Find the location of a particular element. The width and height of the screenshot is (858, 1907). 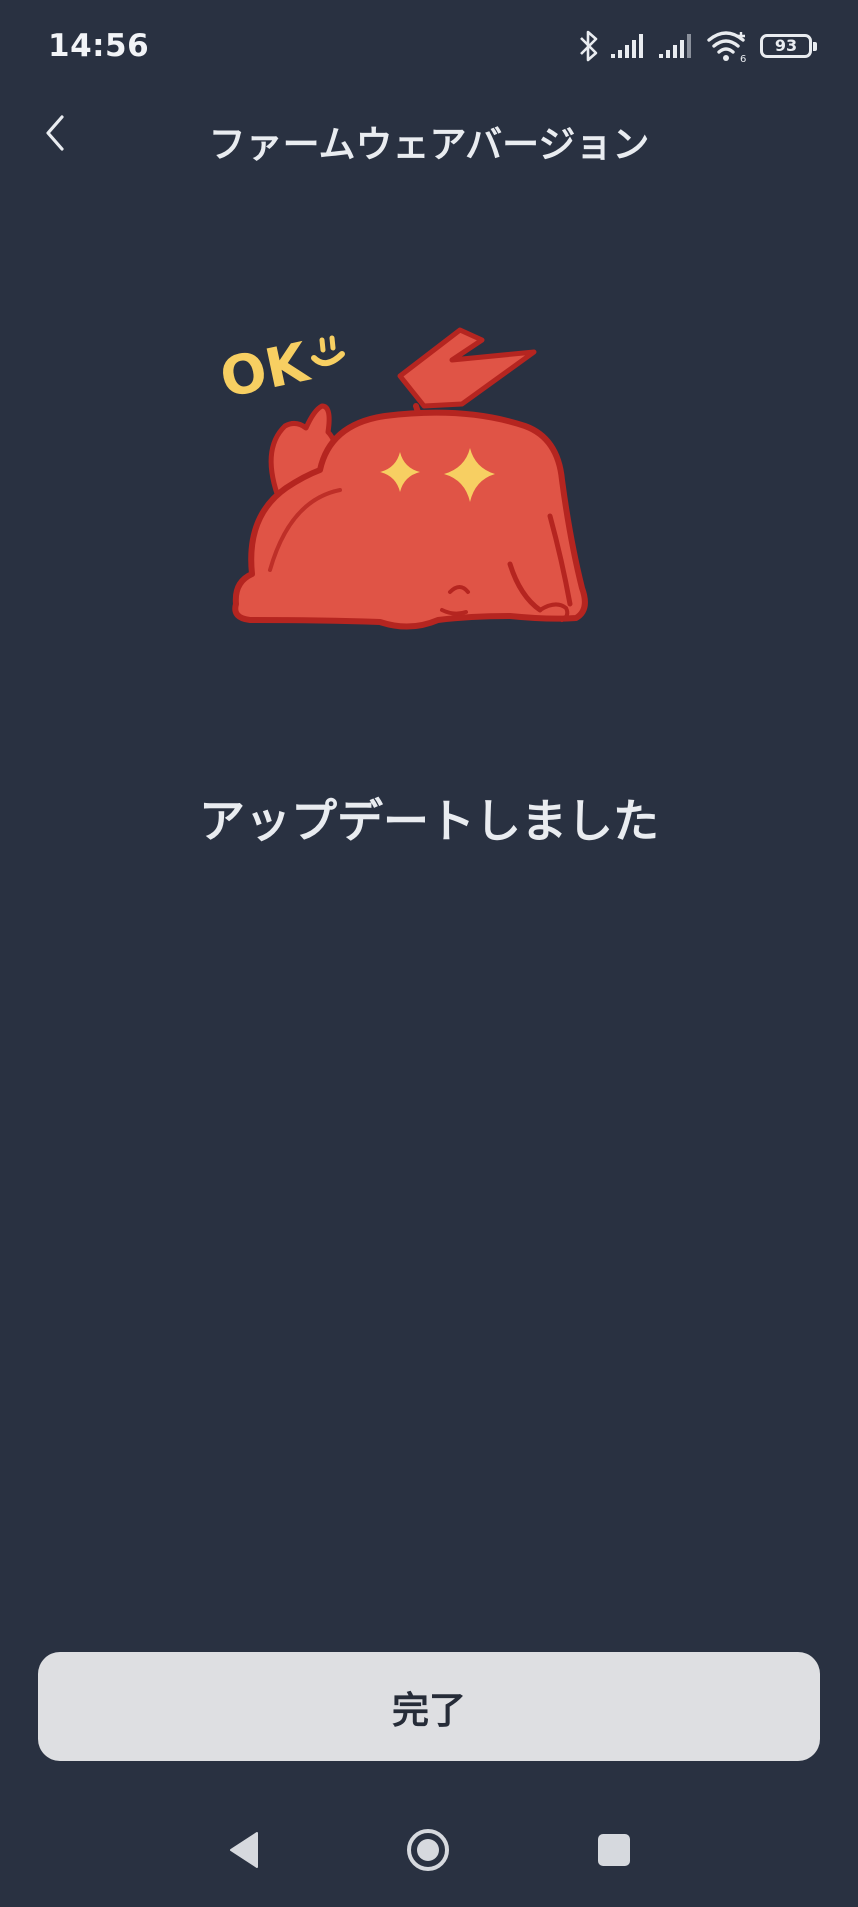

status-icons: 6 93 is located at coordinates (697, 46).